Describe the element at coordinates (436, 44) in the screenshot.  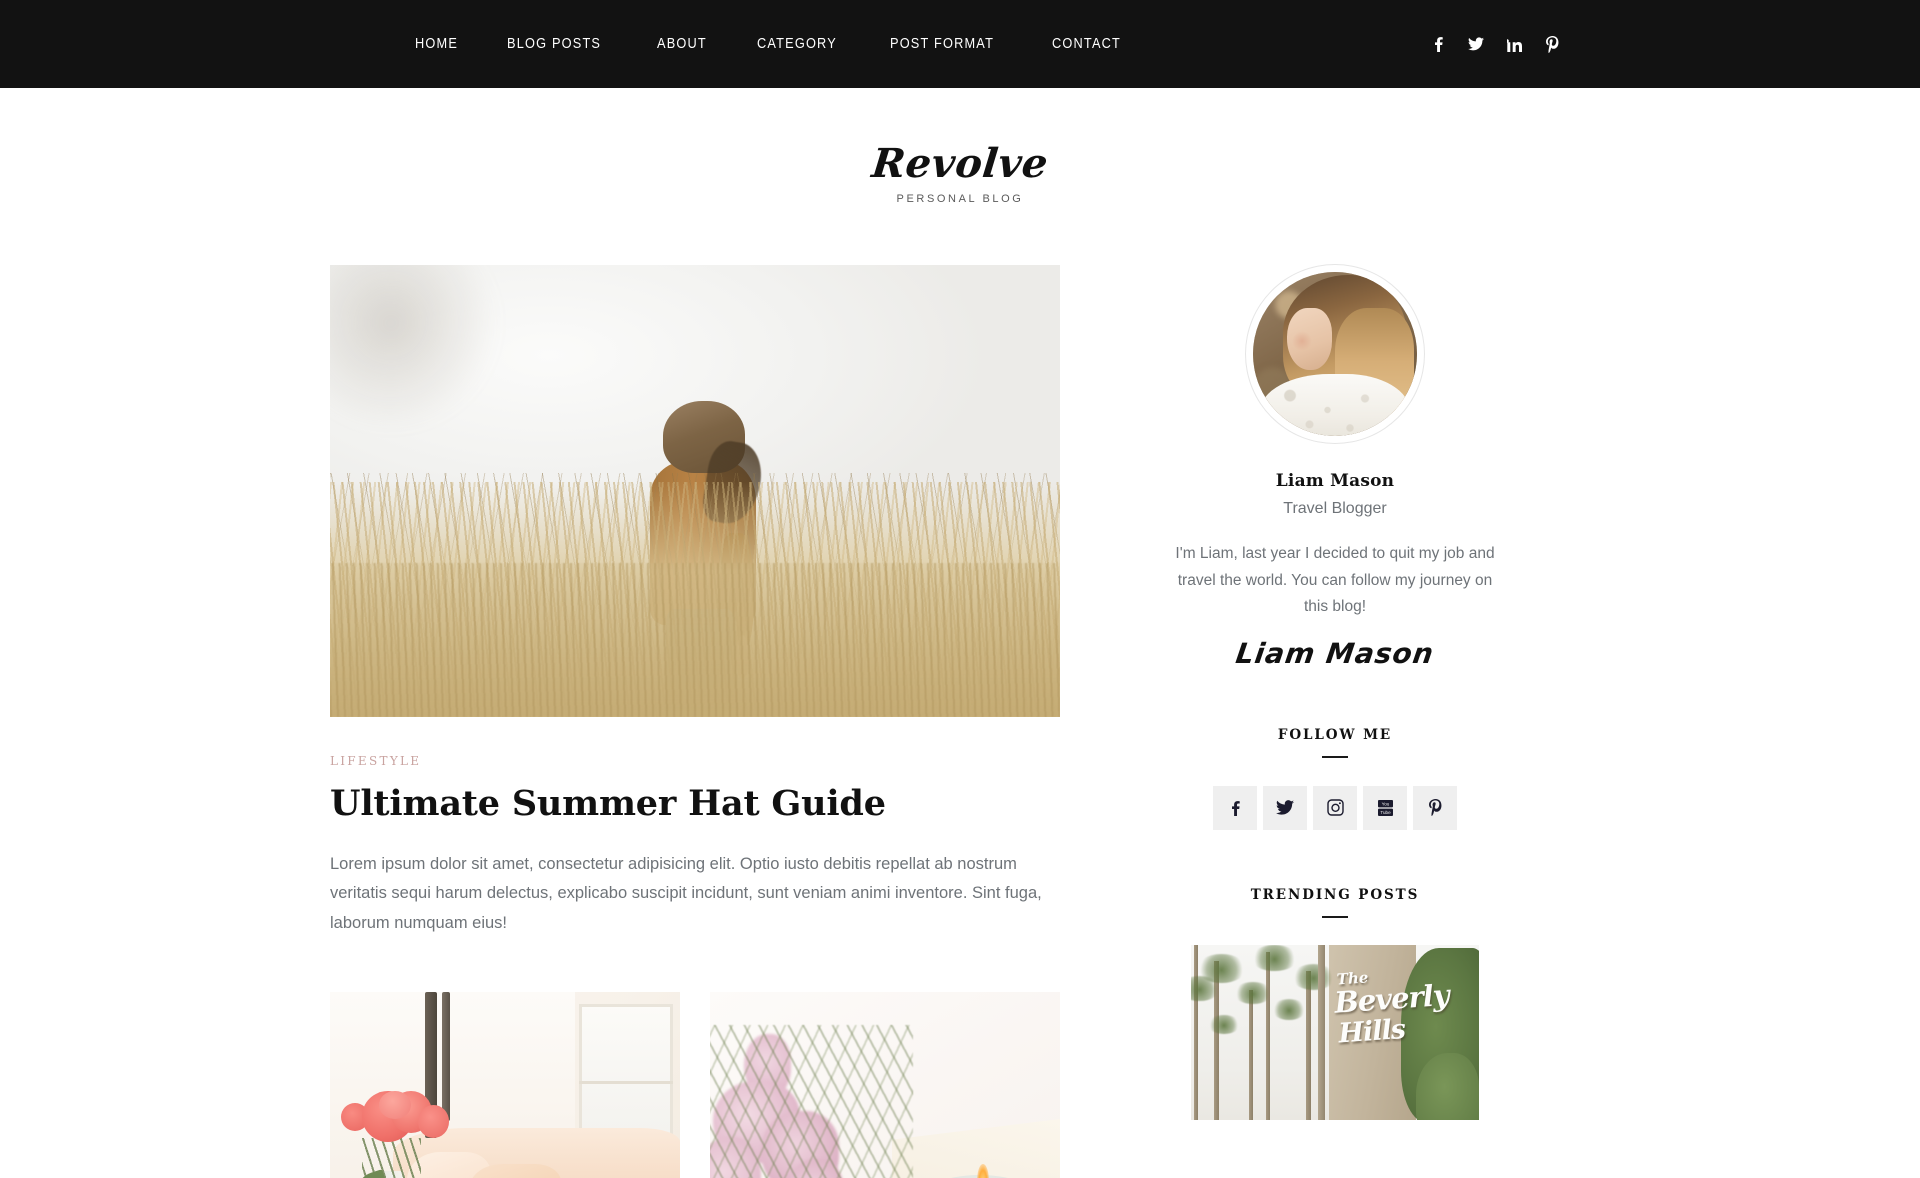
I see `nav-item-home: HOME` at that location.